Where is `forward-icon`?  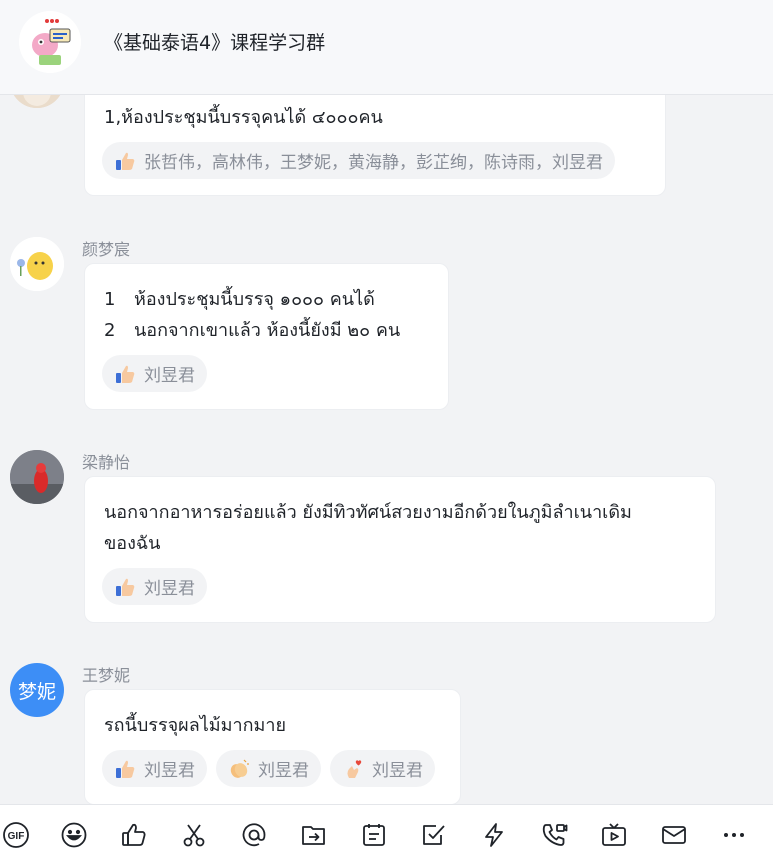 forward-icon is located at coordinates (314, 835).